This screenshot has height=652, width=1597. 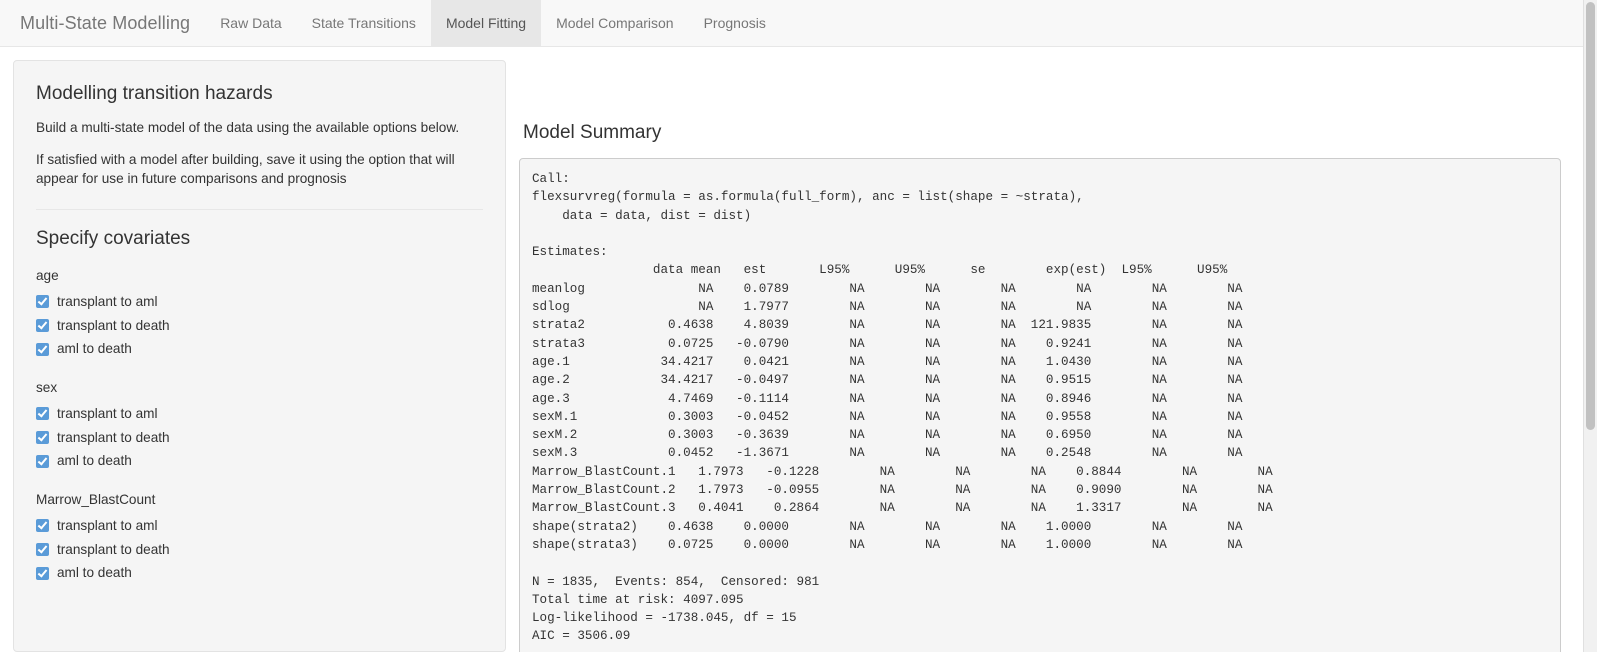 What do you see at coordinates (154, 93) in the screenshot?
I see `sidebar-heading: Modelling transition hazards` at bounding box center [154, 93].